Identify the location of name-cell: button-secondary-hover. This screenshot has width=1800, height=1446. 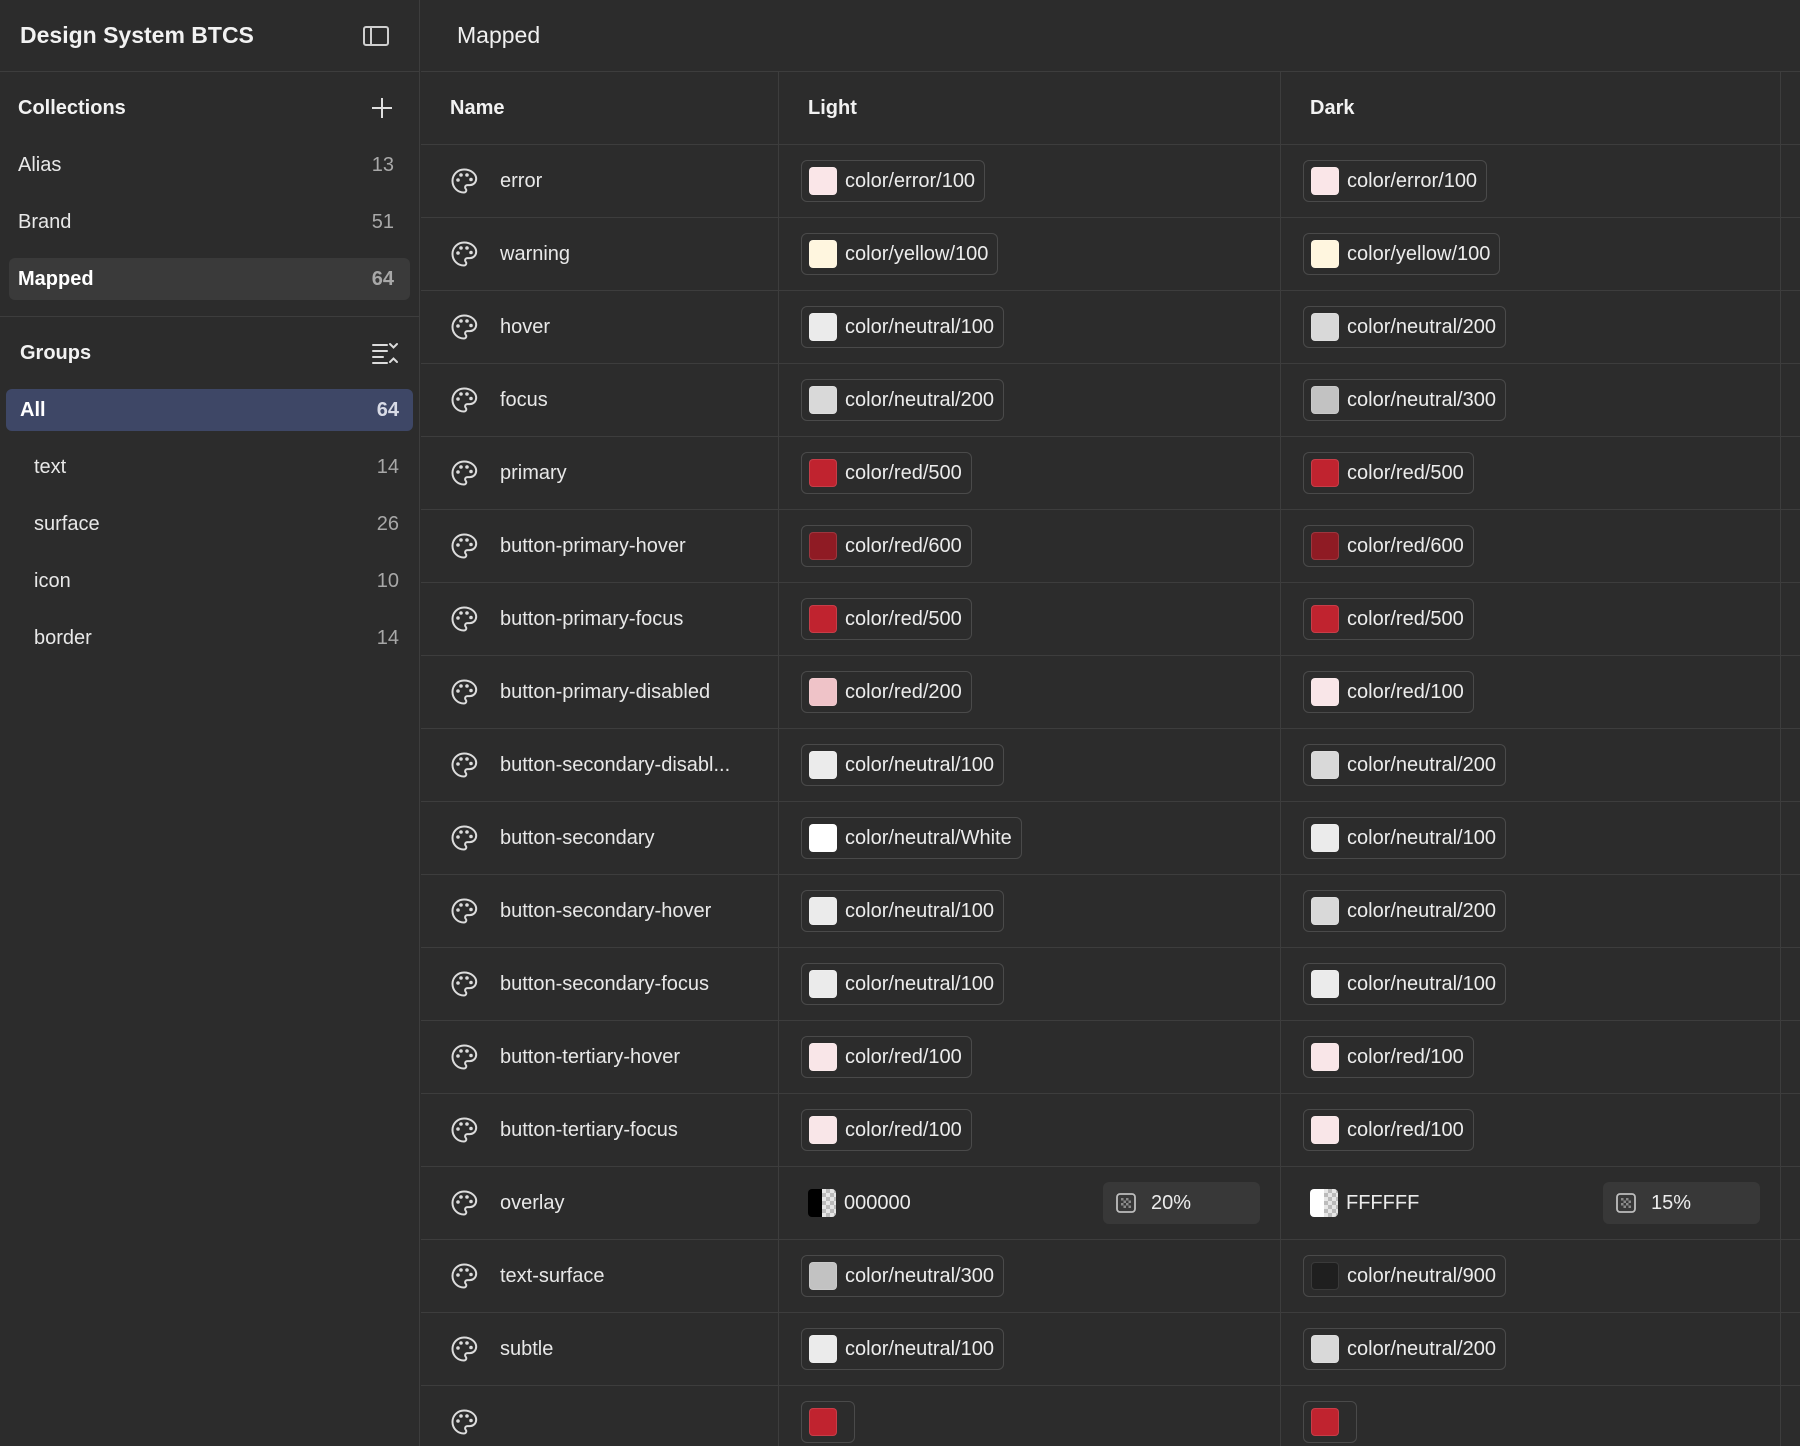
(600, 911).